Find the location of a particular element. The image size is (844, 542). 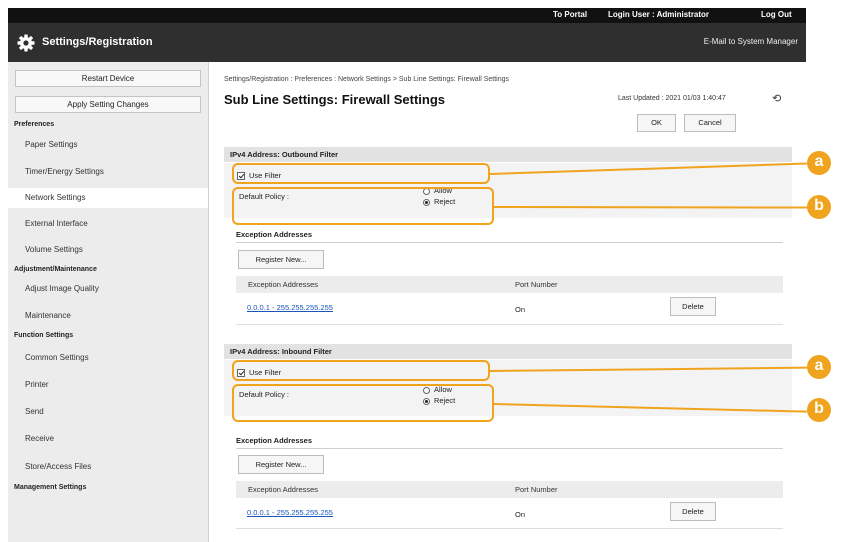

cancel-button: Cancel is located at coordinates (710, 123).